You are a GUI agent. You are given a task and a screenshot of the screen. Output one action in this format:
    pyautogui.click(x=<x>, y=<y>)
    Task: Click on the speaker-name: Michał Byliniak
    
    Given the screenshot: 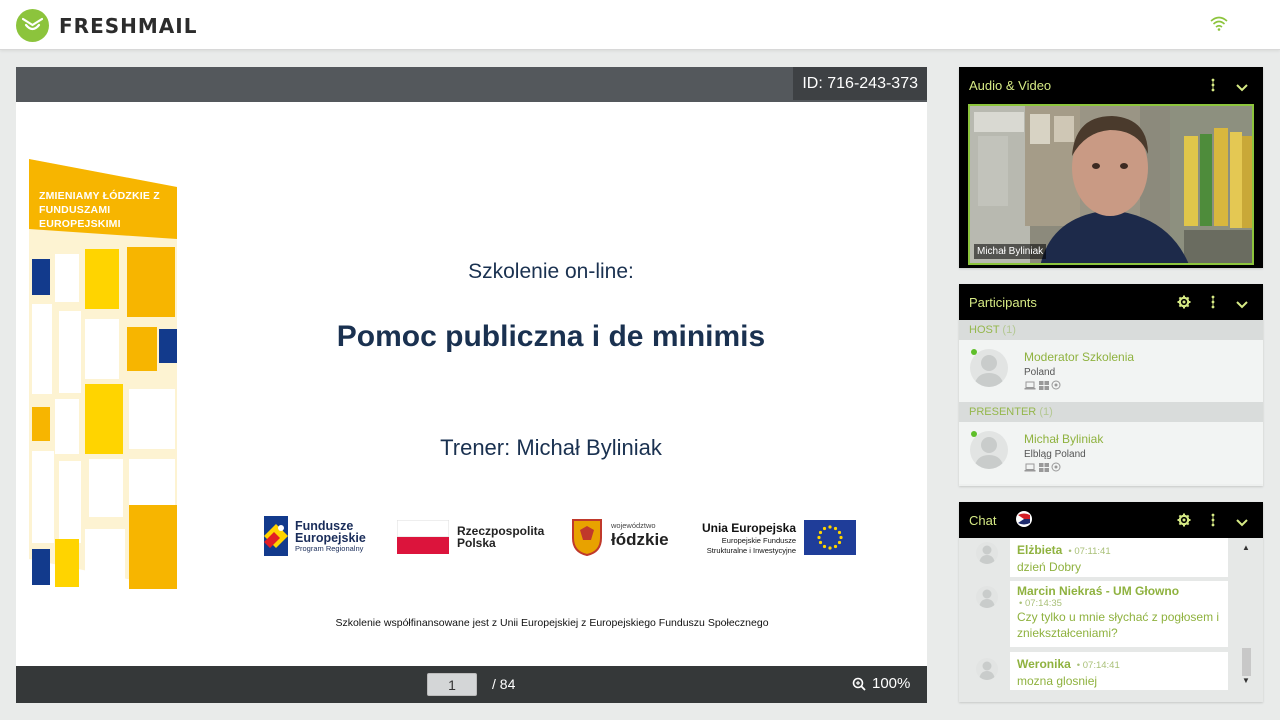 What is the action you would take?
    pyautogui.click(x=1010, y=251)
    